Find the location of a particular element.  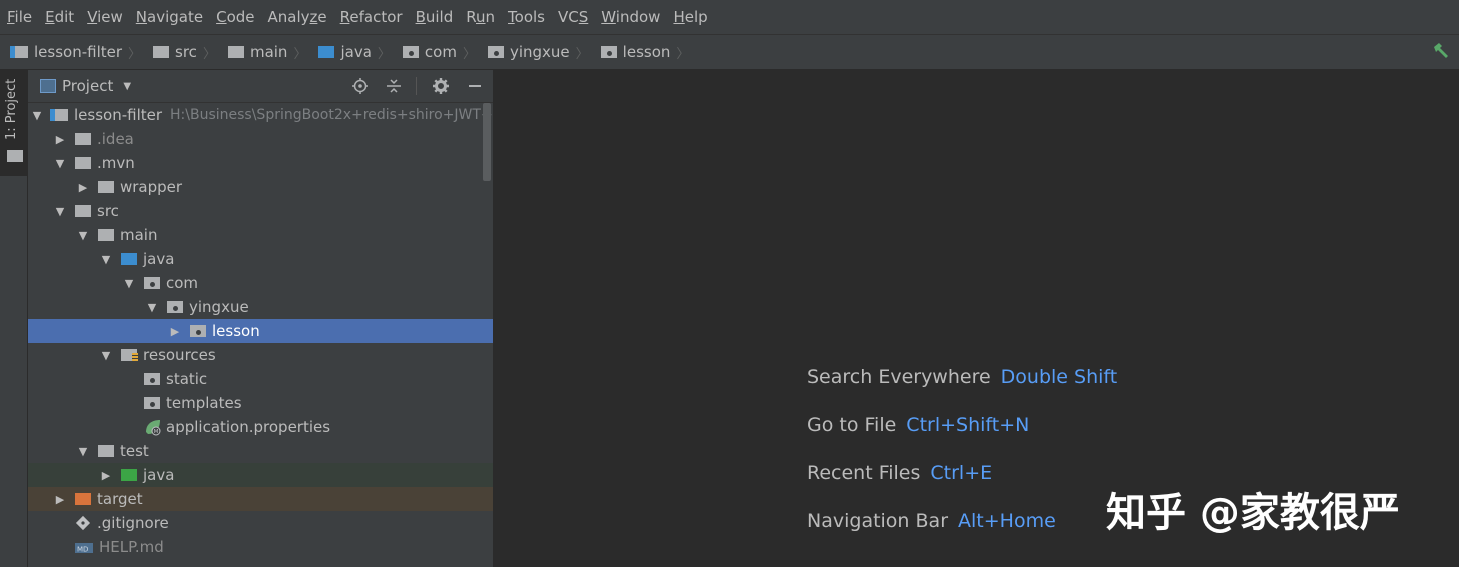

breadcrumb-item: src 〉 is located at coordinates (178, 52).